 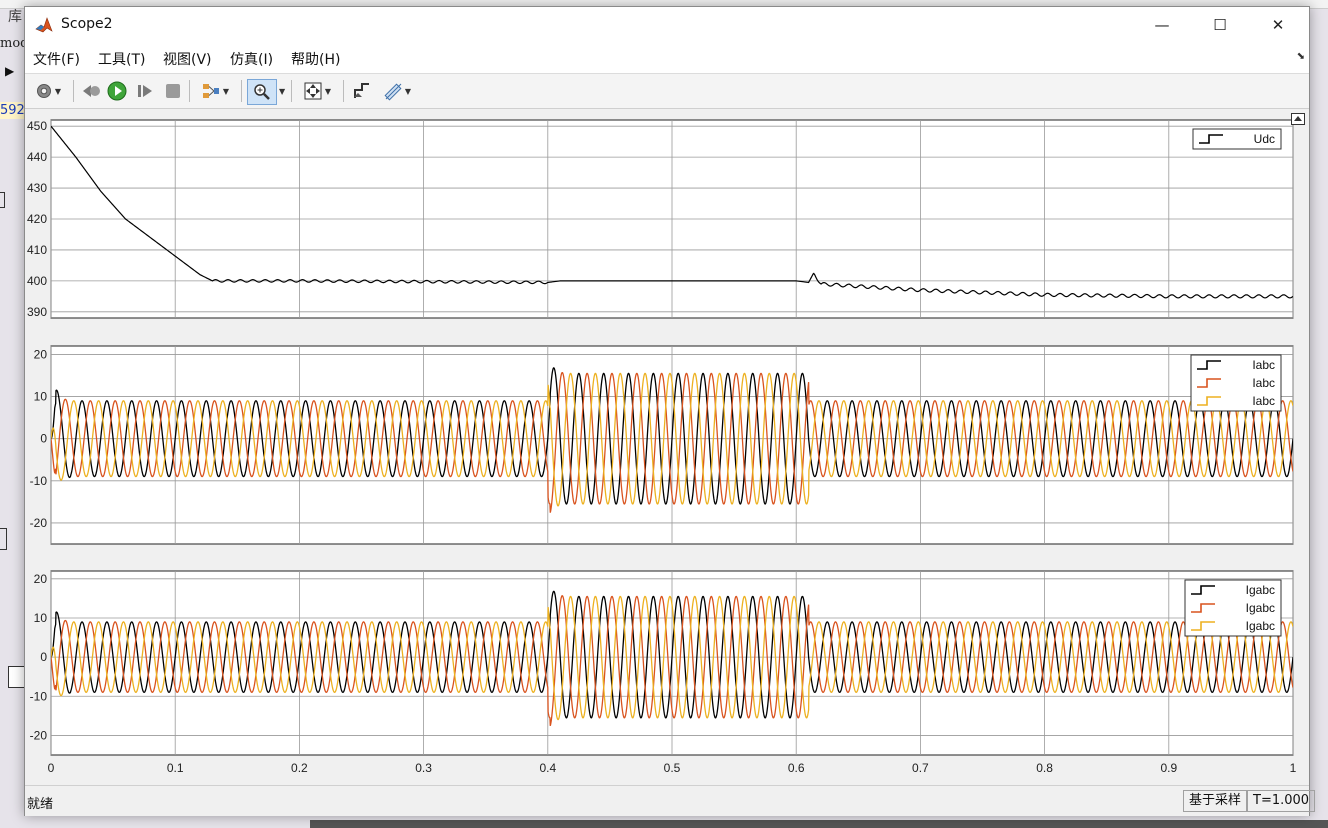 What do you see at coordinates (56, 59) in the screenshot?
I see `menu-file: 文件(F)` at bounding box center [56, 59].